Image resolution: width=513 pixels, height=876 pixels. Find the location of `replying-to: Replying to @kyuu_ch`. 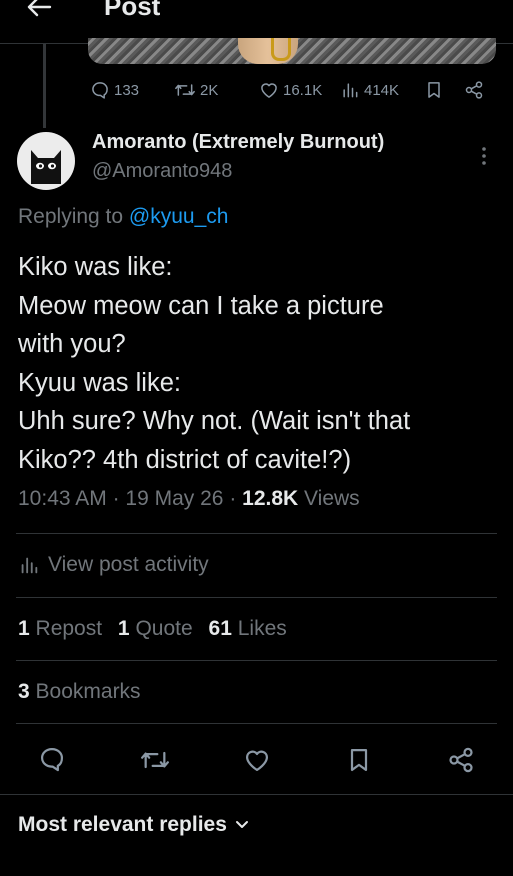

replying-to: Replying to @kyuu_ch is located at coordinates (123, 217).